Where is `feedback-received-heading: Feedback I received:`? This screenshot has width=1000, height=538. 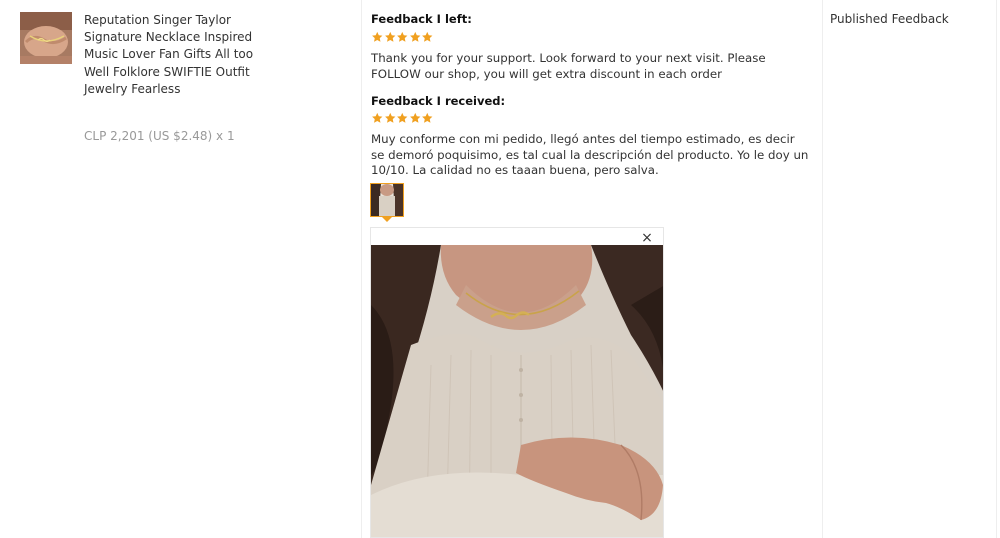 feedback-received-heading: Feedback I received: is located at coordinates (438, 101).